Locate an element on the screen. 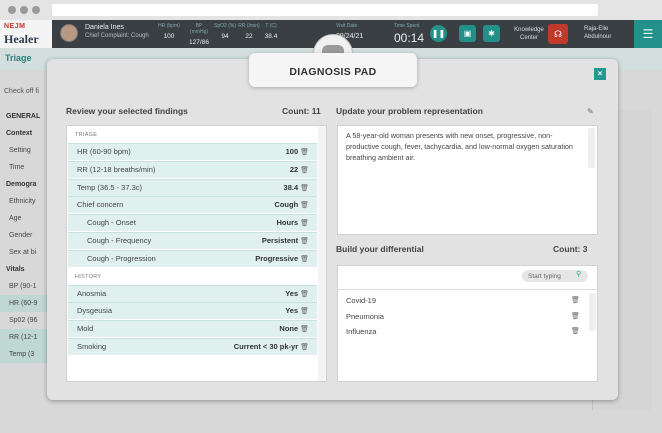  differential-count-label: Count: is located at coordinates (567, 249).